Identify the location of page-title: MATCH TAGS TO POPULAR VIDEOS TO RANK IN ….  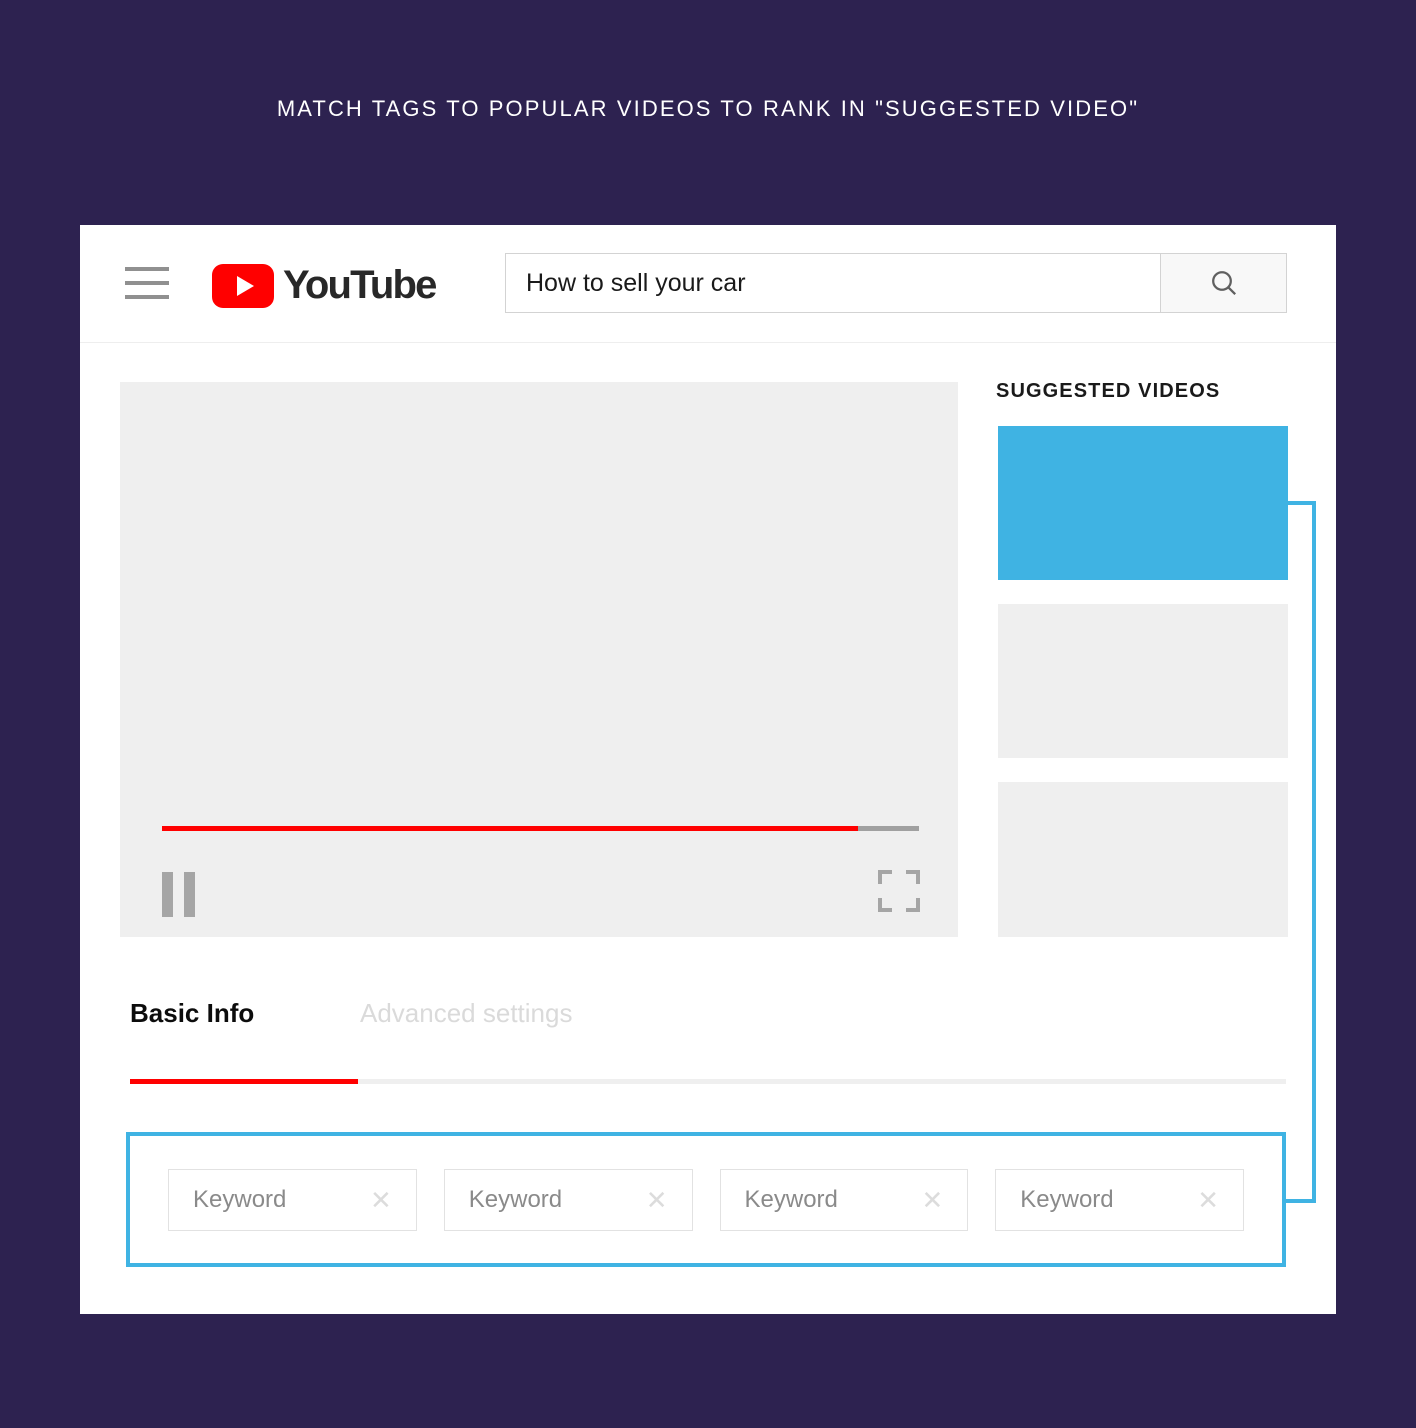
(708, 108).